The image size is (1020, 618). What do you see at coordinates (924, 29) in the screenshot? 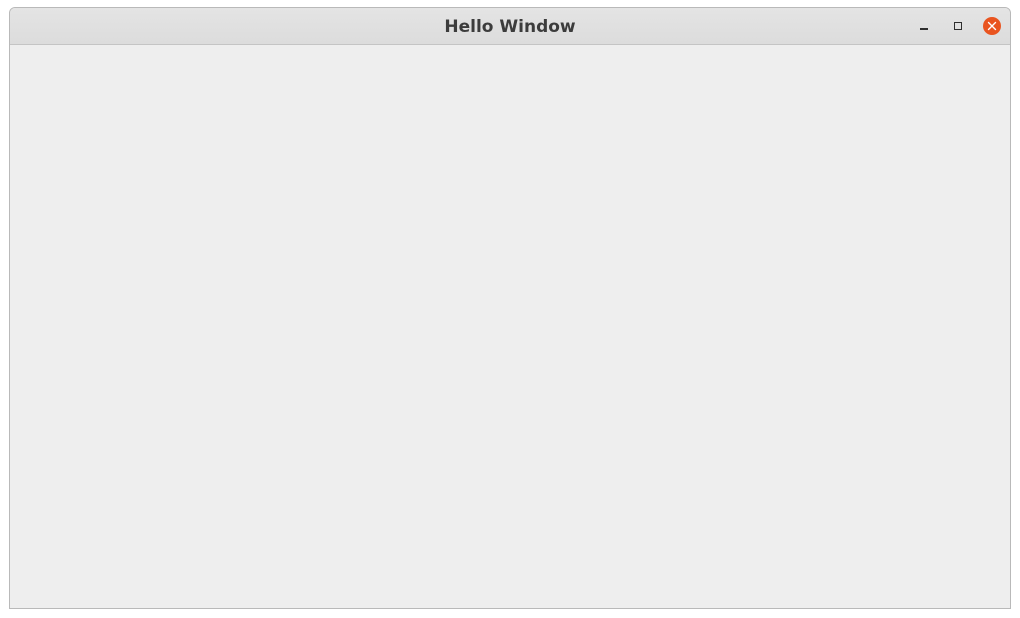
I see `minimize-icon` at bounding box center [924, 29].